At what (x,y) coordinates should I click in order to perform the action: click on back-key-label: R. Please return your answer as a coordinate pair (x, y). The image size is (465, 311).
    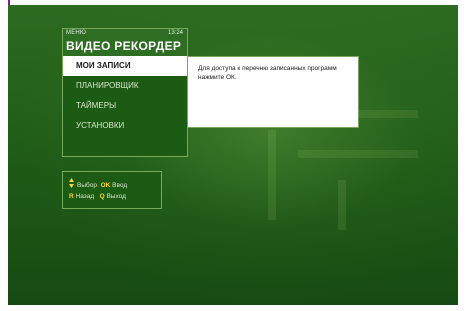
    Looking at the image, I should click on (71, 196).